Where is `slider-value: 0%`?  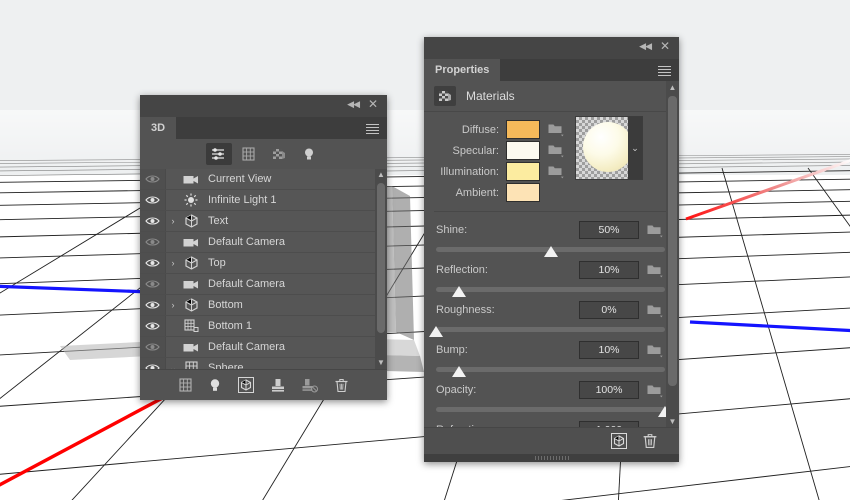
slider-value: 0% is located at coordinates (609, 310).